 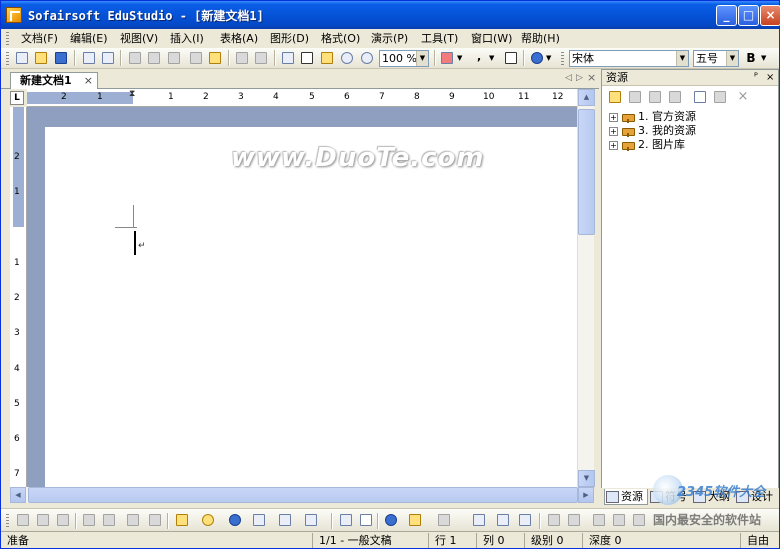 What do you see at coordinates (41, 58) in the screenshot?
I see `open-folder-icon` at bounding box center [41, 58].